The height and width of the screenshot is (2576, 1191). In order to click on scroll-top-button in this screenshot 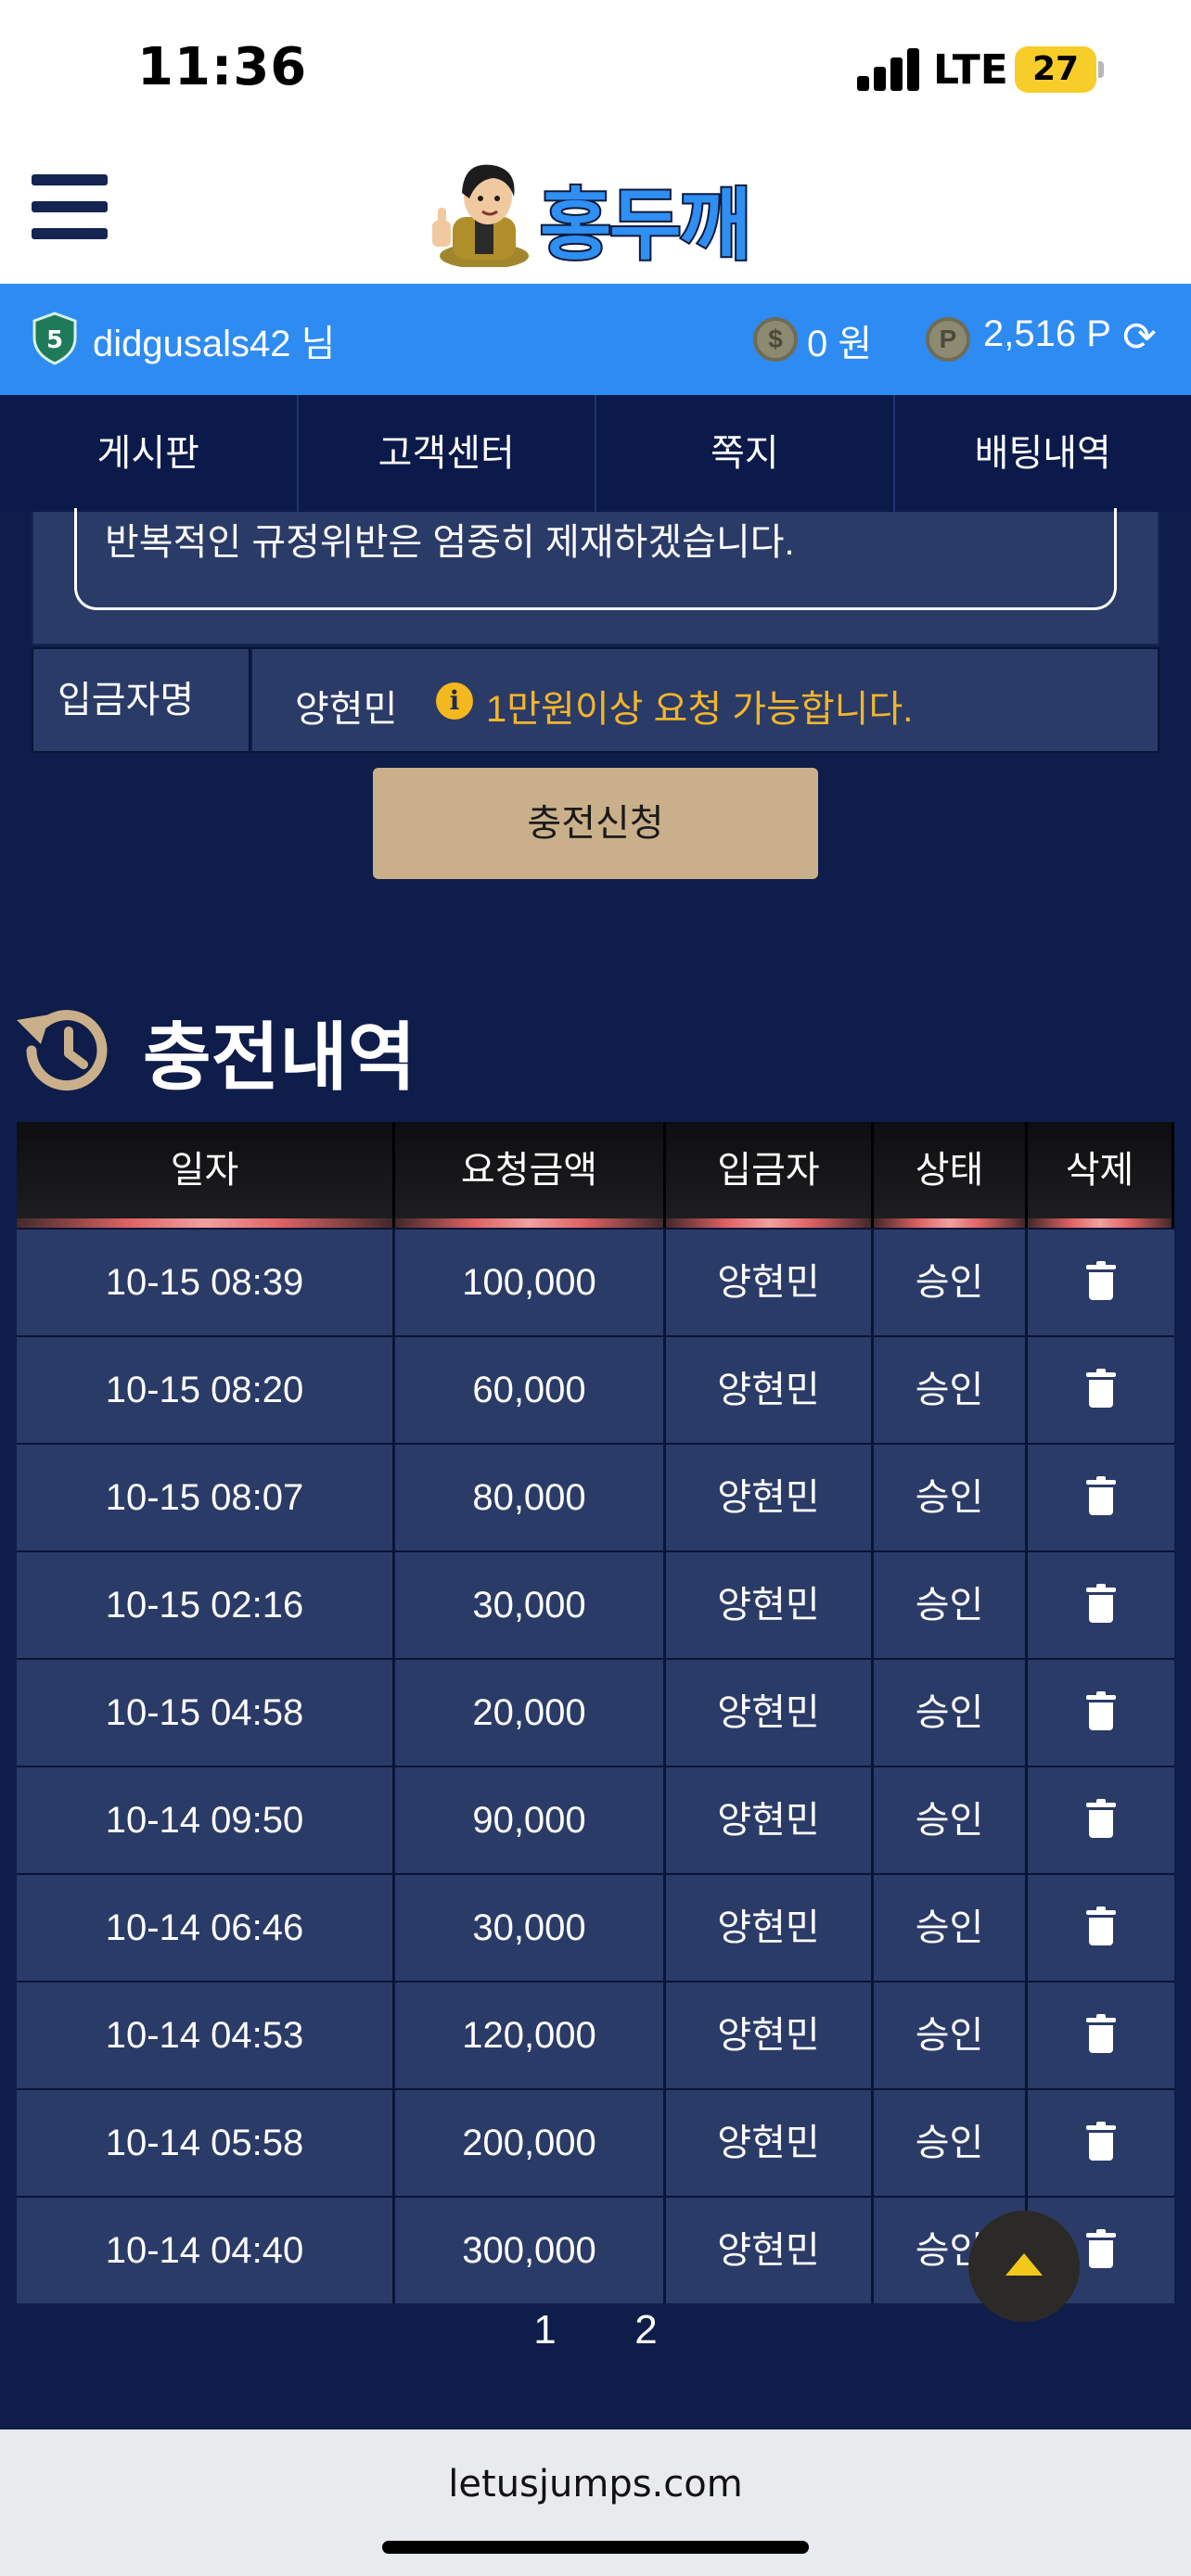, I will do `click(1024, 2266)`.